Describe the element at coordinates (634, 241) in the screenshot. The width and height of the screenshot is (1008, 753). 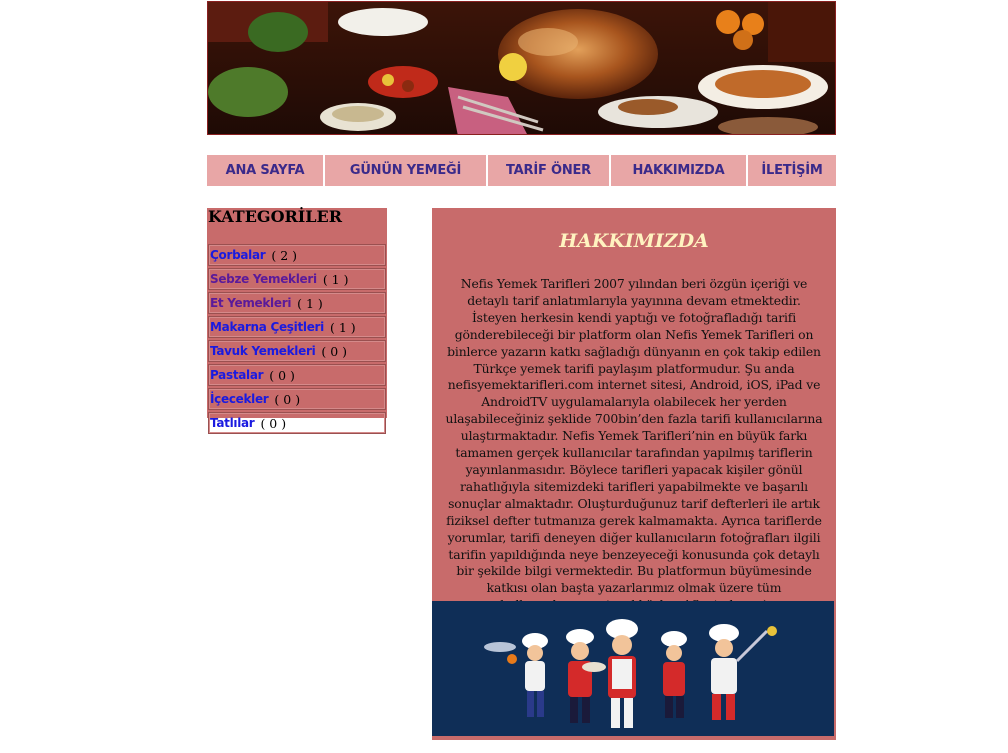
I see `page-title: HAKKIMIZDA` at that location.